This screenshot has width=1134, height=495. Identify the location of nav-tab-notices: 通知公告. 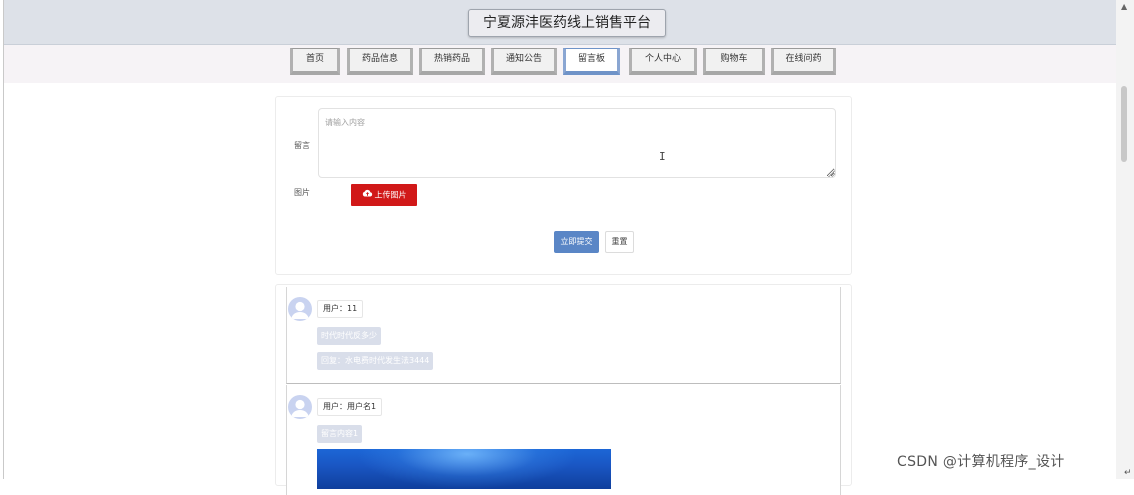
(524, 61).